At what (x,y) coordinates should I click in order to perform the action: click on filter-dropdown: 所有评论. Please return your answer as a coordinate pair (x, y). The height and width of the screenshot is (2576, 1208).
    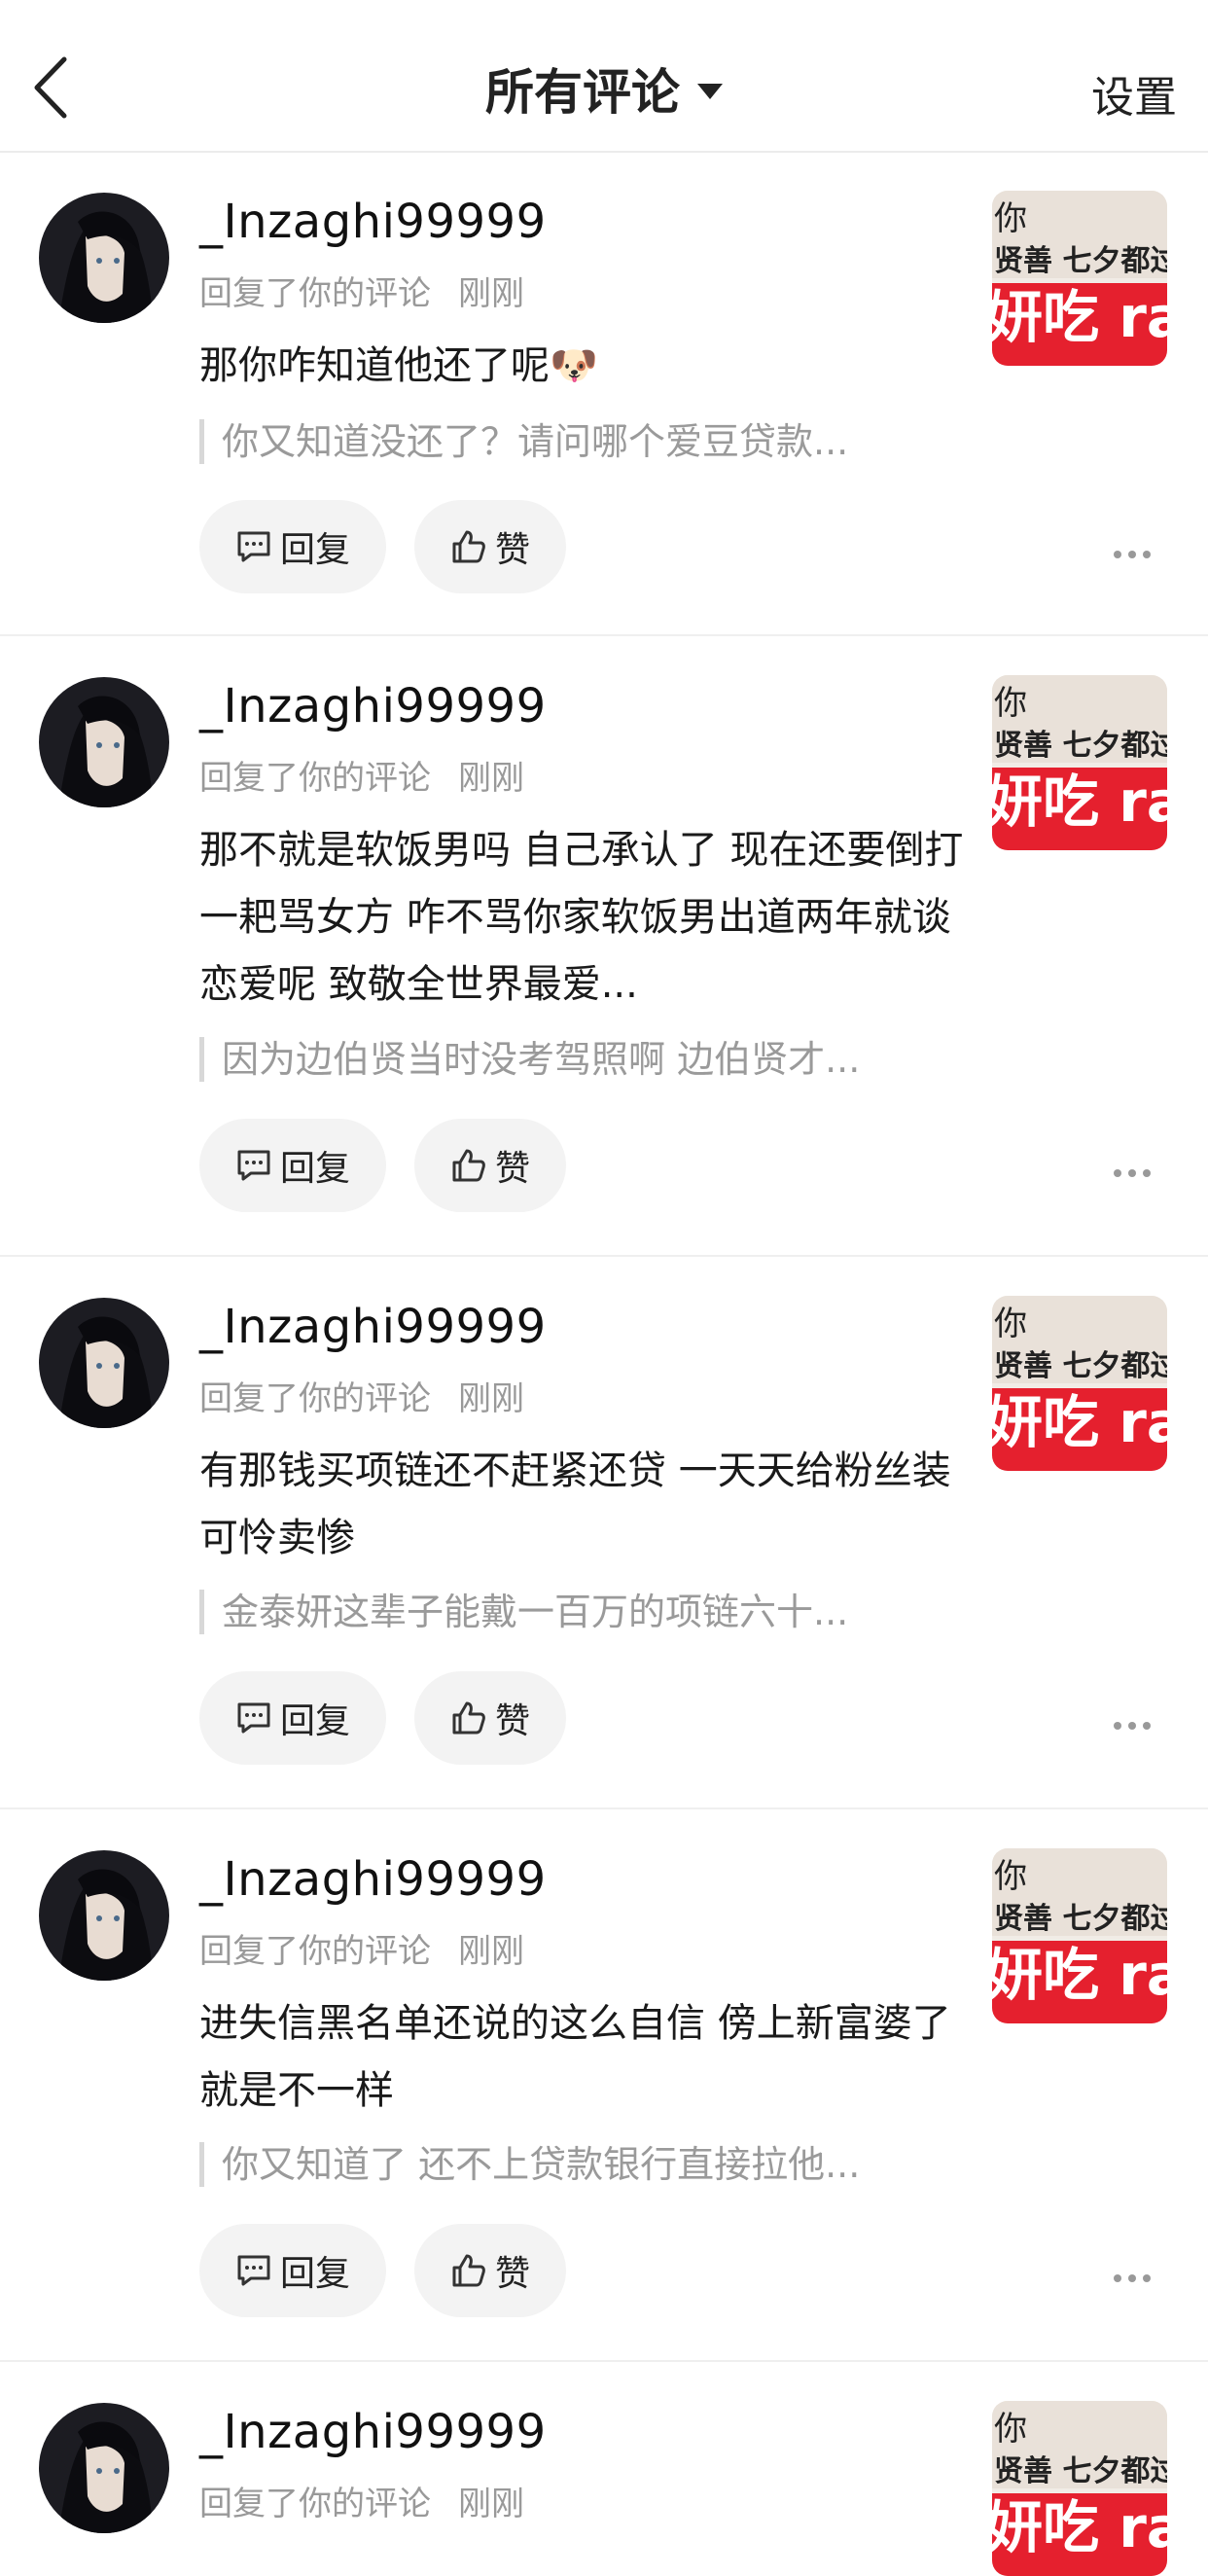
    Looking at the image, I should click on (604, 89).